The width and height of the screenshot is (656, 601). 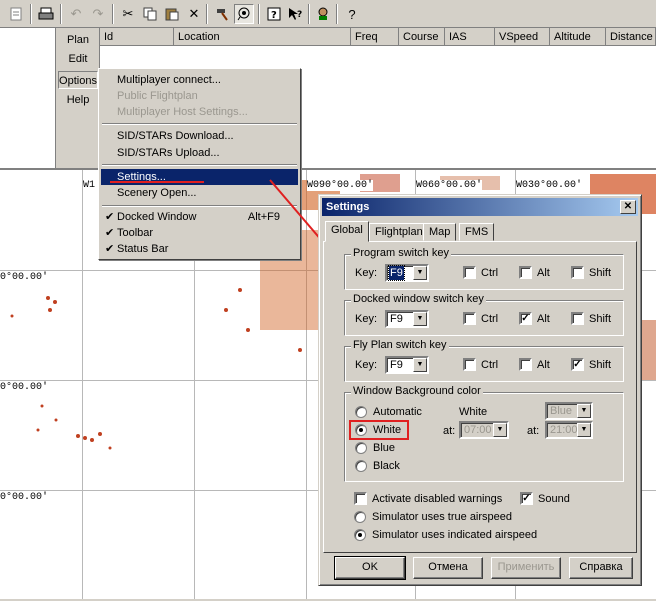 What do you see at coordinates (296, 14) in the screenshot?
I see `whats-this-icon: ?` at bounding box center [296, 14].